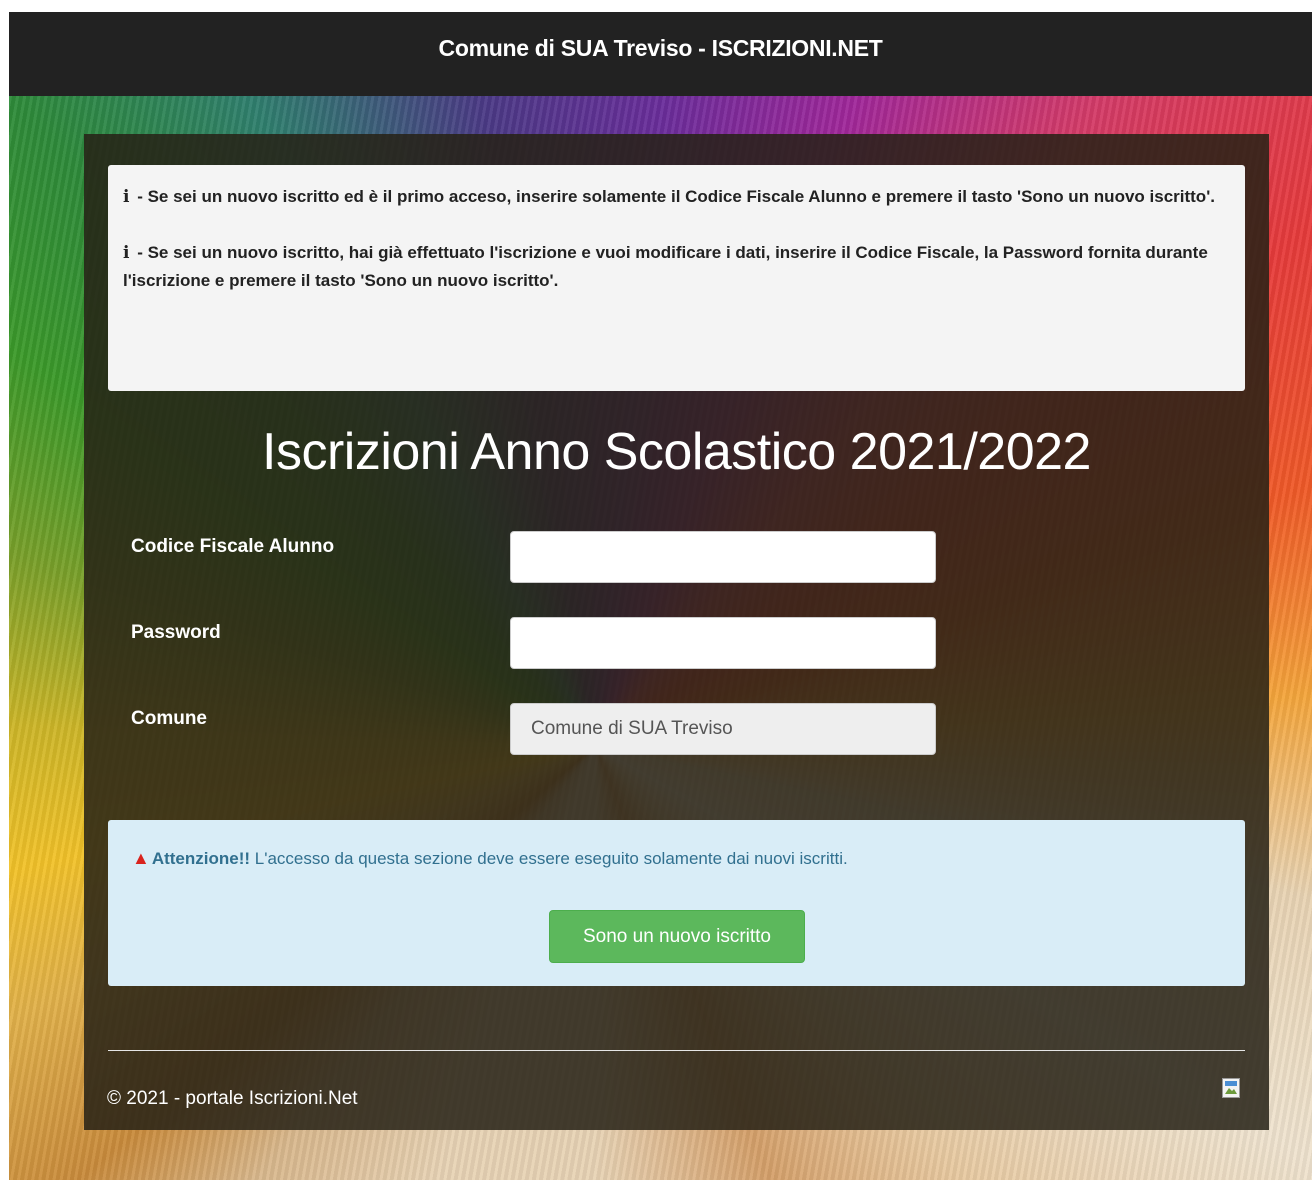 The height and width of the screenshot is (1180, 1312). I want to click on footer-copyright: © 2021 - portale Iscrizioni.Net, so click(232, 1098).